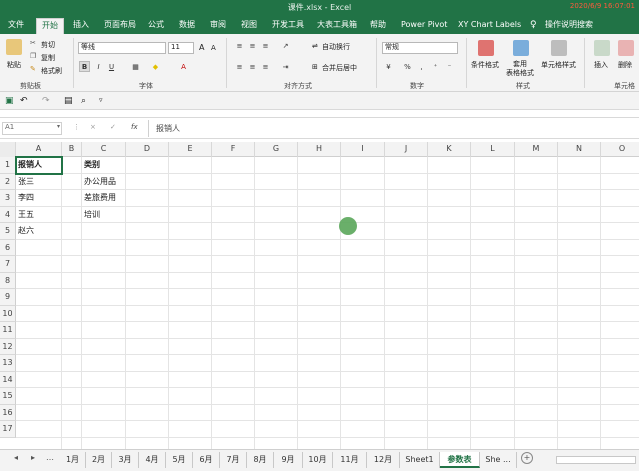  Describe the element at coordinates (569, 26) in the screenshot. I see `tell-me-search: 操作说明搜索` at that location.